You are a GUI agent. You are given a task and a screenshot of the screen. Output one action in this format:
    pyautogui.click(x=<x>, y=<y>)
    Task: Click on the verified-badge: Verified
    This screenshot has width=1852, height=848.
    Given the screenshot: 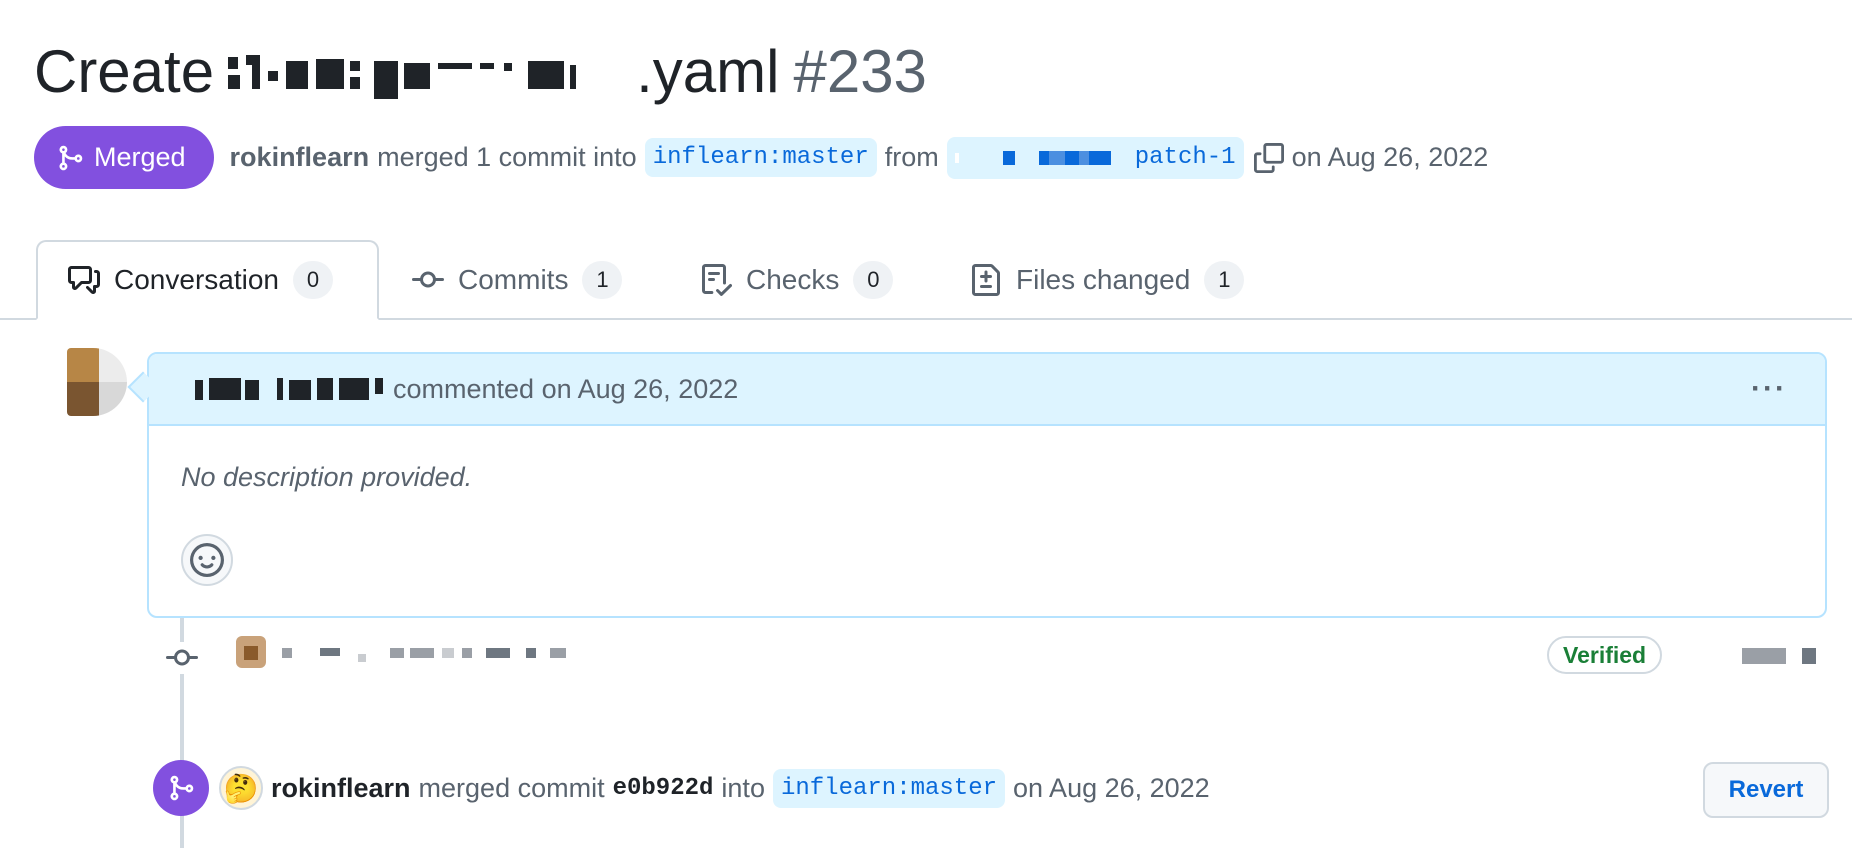 What is the action you would take?
    pyautogui.click(x=1605, y=655)
    